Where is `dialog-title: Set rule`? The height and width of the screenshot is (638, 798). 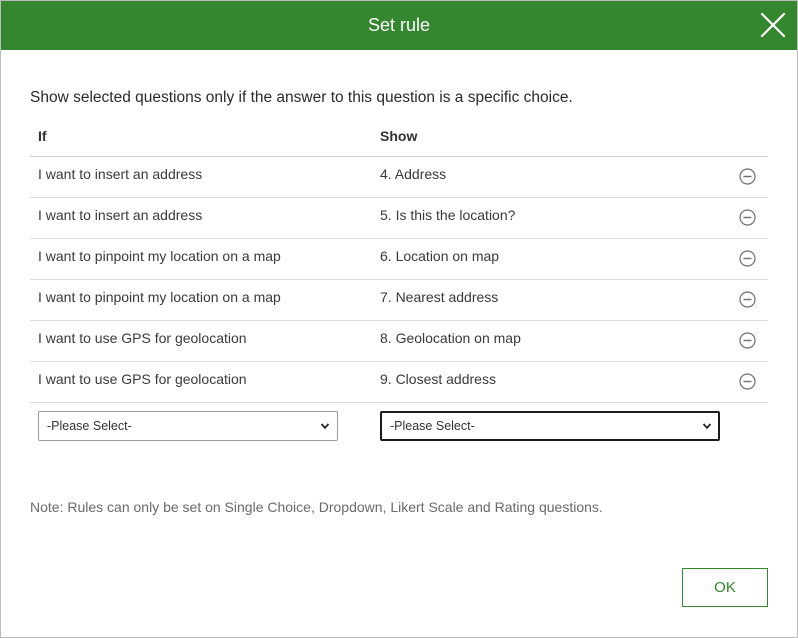
dialog-title: Set rule is located at coordinates (399, 25).